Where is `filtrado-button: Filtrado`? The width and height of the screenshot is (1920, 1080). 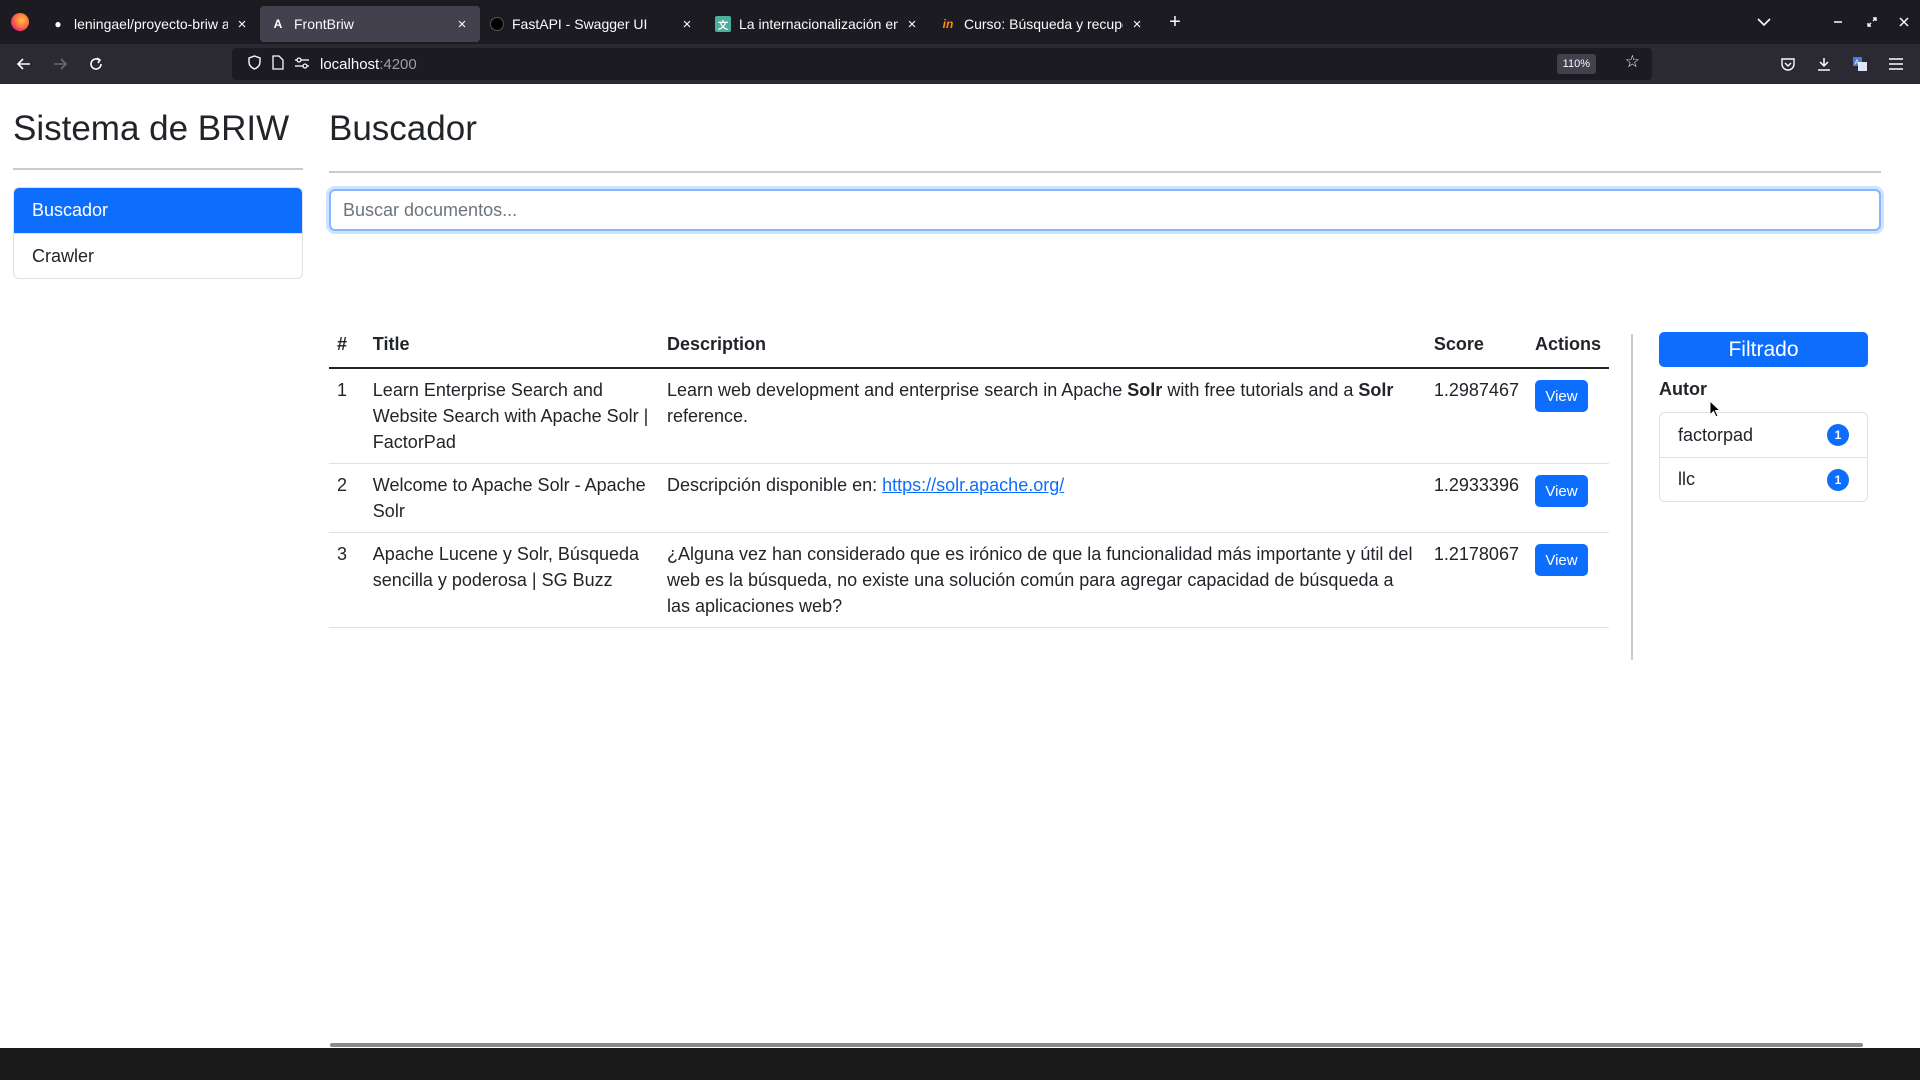 filtrado-button: Filtrado is located at coordinates (1763, 349).